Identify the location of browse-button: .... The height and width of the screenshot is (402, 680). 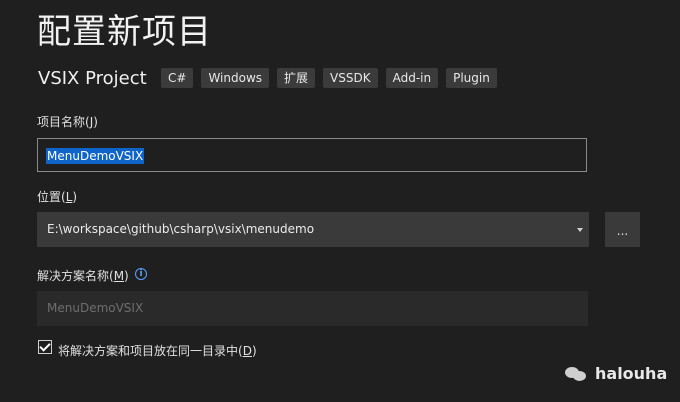
(622, 229).